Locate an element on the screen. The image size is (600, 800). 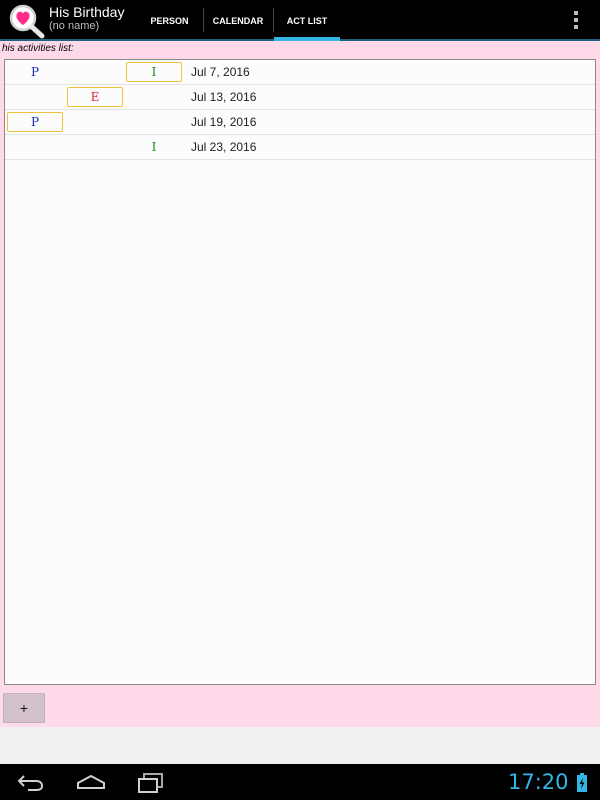
activity-date: Jul 7, 2016 is located at coordinates (220, 72).